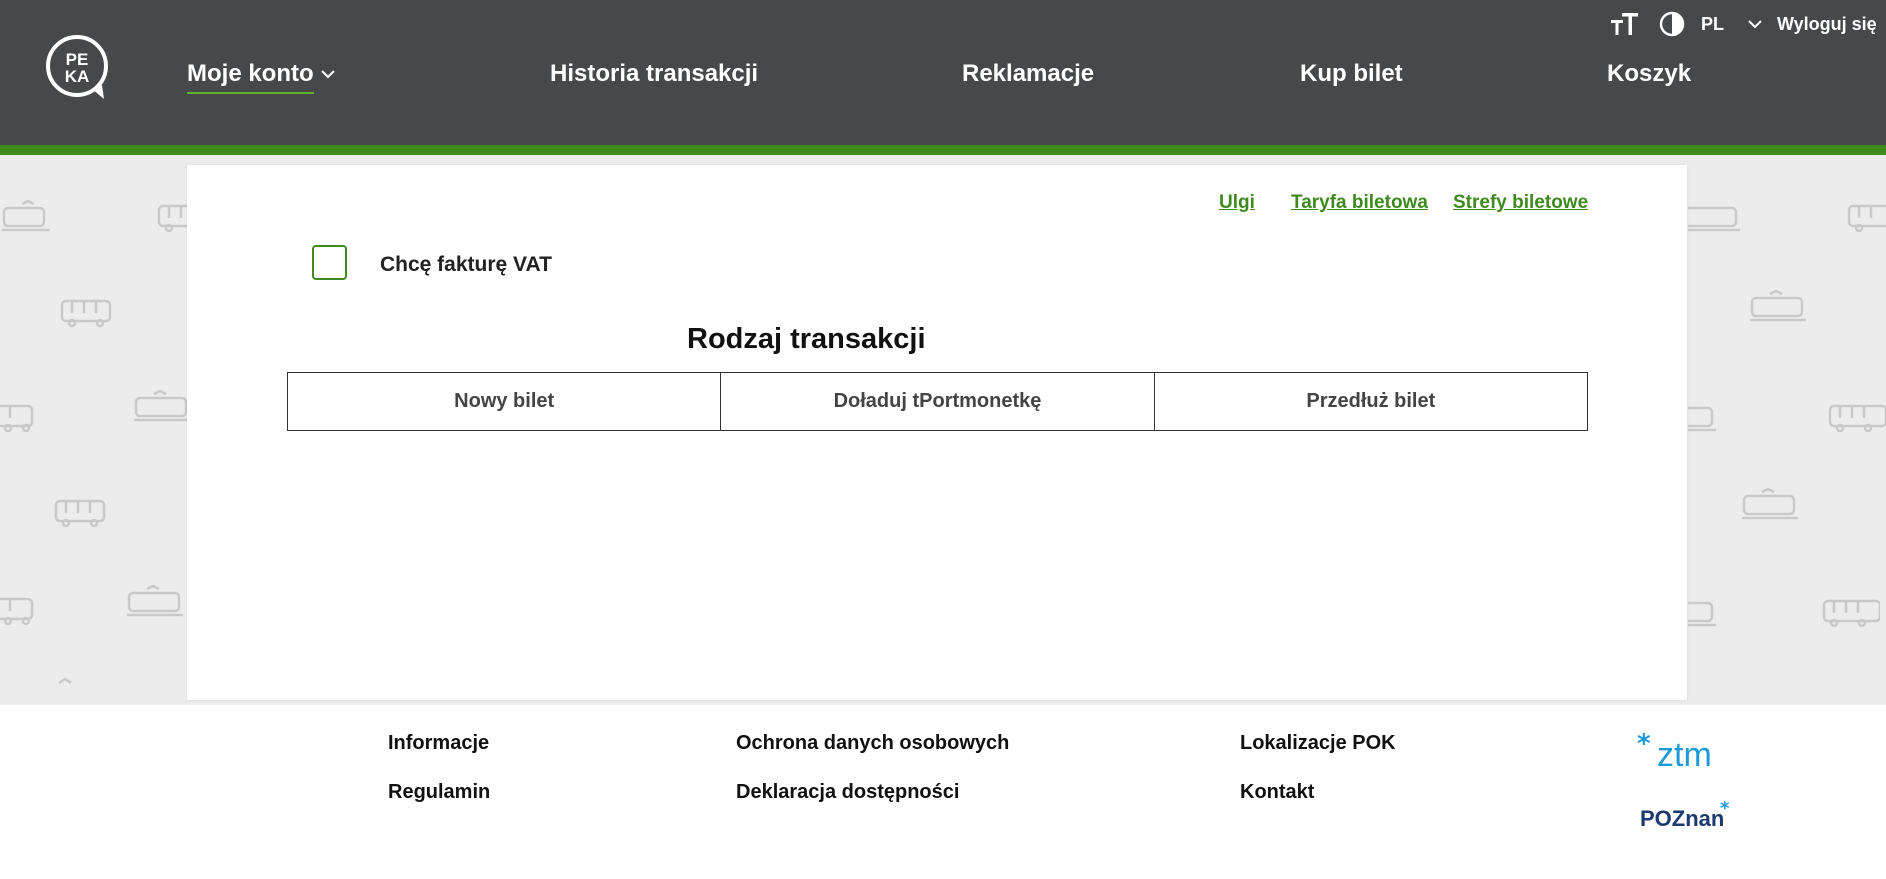  I want to click on peka-logo: PE KA, so click(78, 67).